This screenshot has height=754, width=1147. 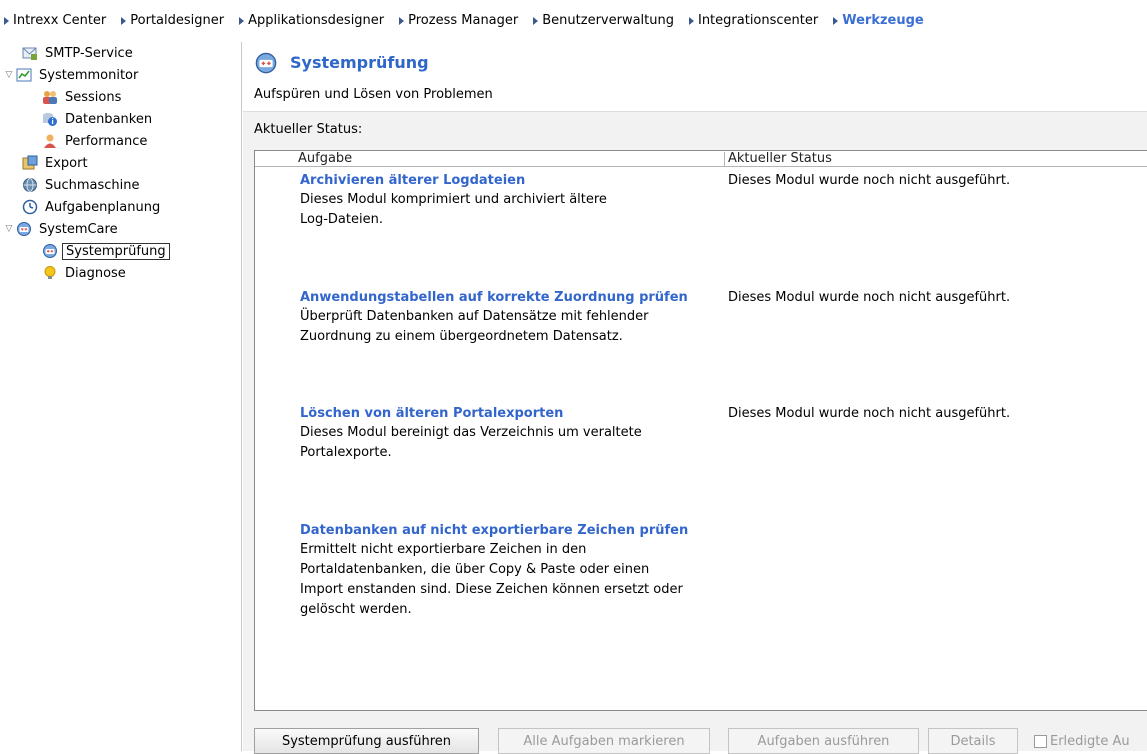 I want to click on sidebar-item-smtp-service: SMTP-Service, so click(x=79, y=53).